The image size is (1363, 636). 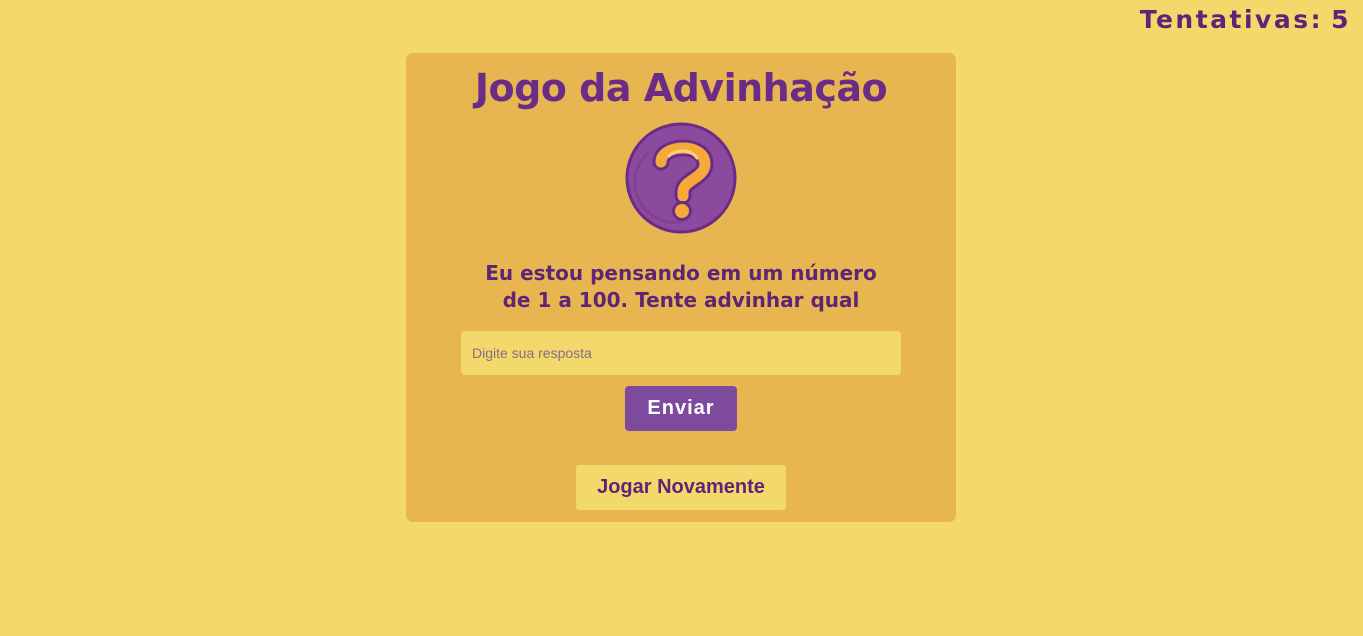 What do you see at coordinates (681, 487) in the screenshot?
I see `play-again-button: Jogar Novamente` at bounding box center [681, 487].